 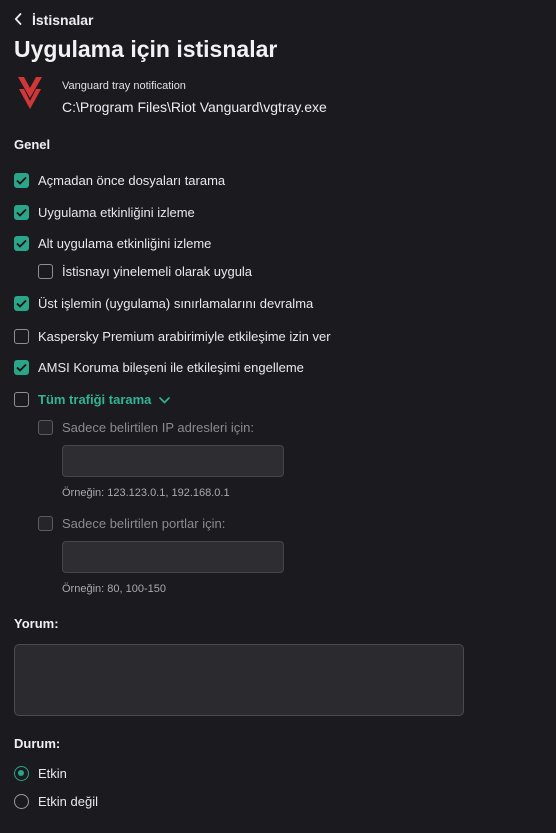 What do you see at coordinates (158, 427) in the screenshot?
I see `option-label: Sadece belirtilen IP adresleri için:` at bounding box center [158, 427].